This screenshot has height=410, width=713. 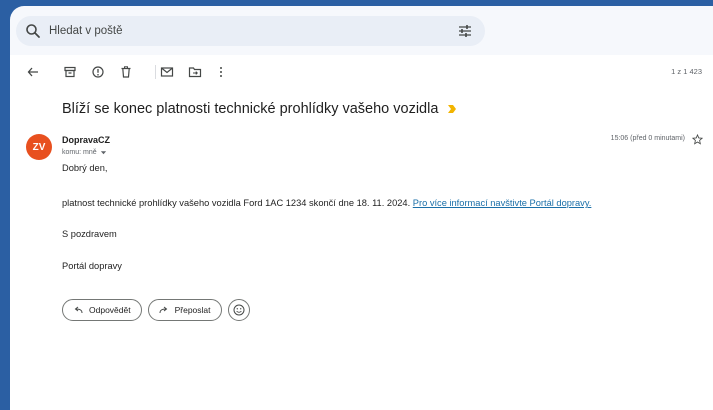 I want to click on archive-icon, so click(x=70, y=72).